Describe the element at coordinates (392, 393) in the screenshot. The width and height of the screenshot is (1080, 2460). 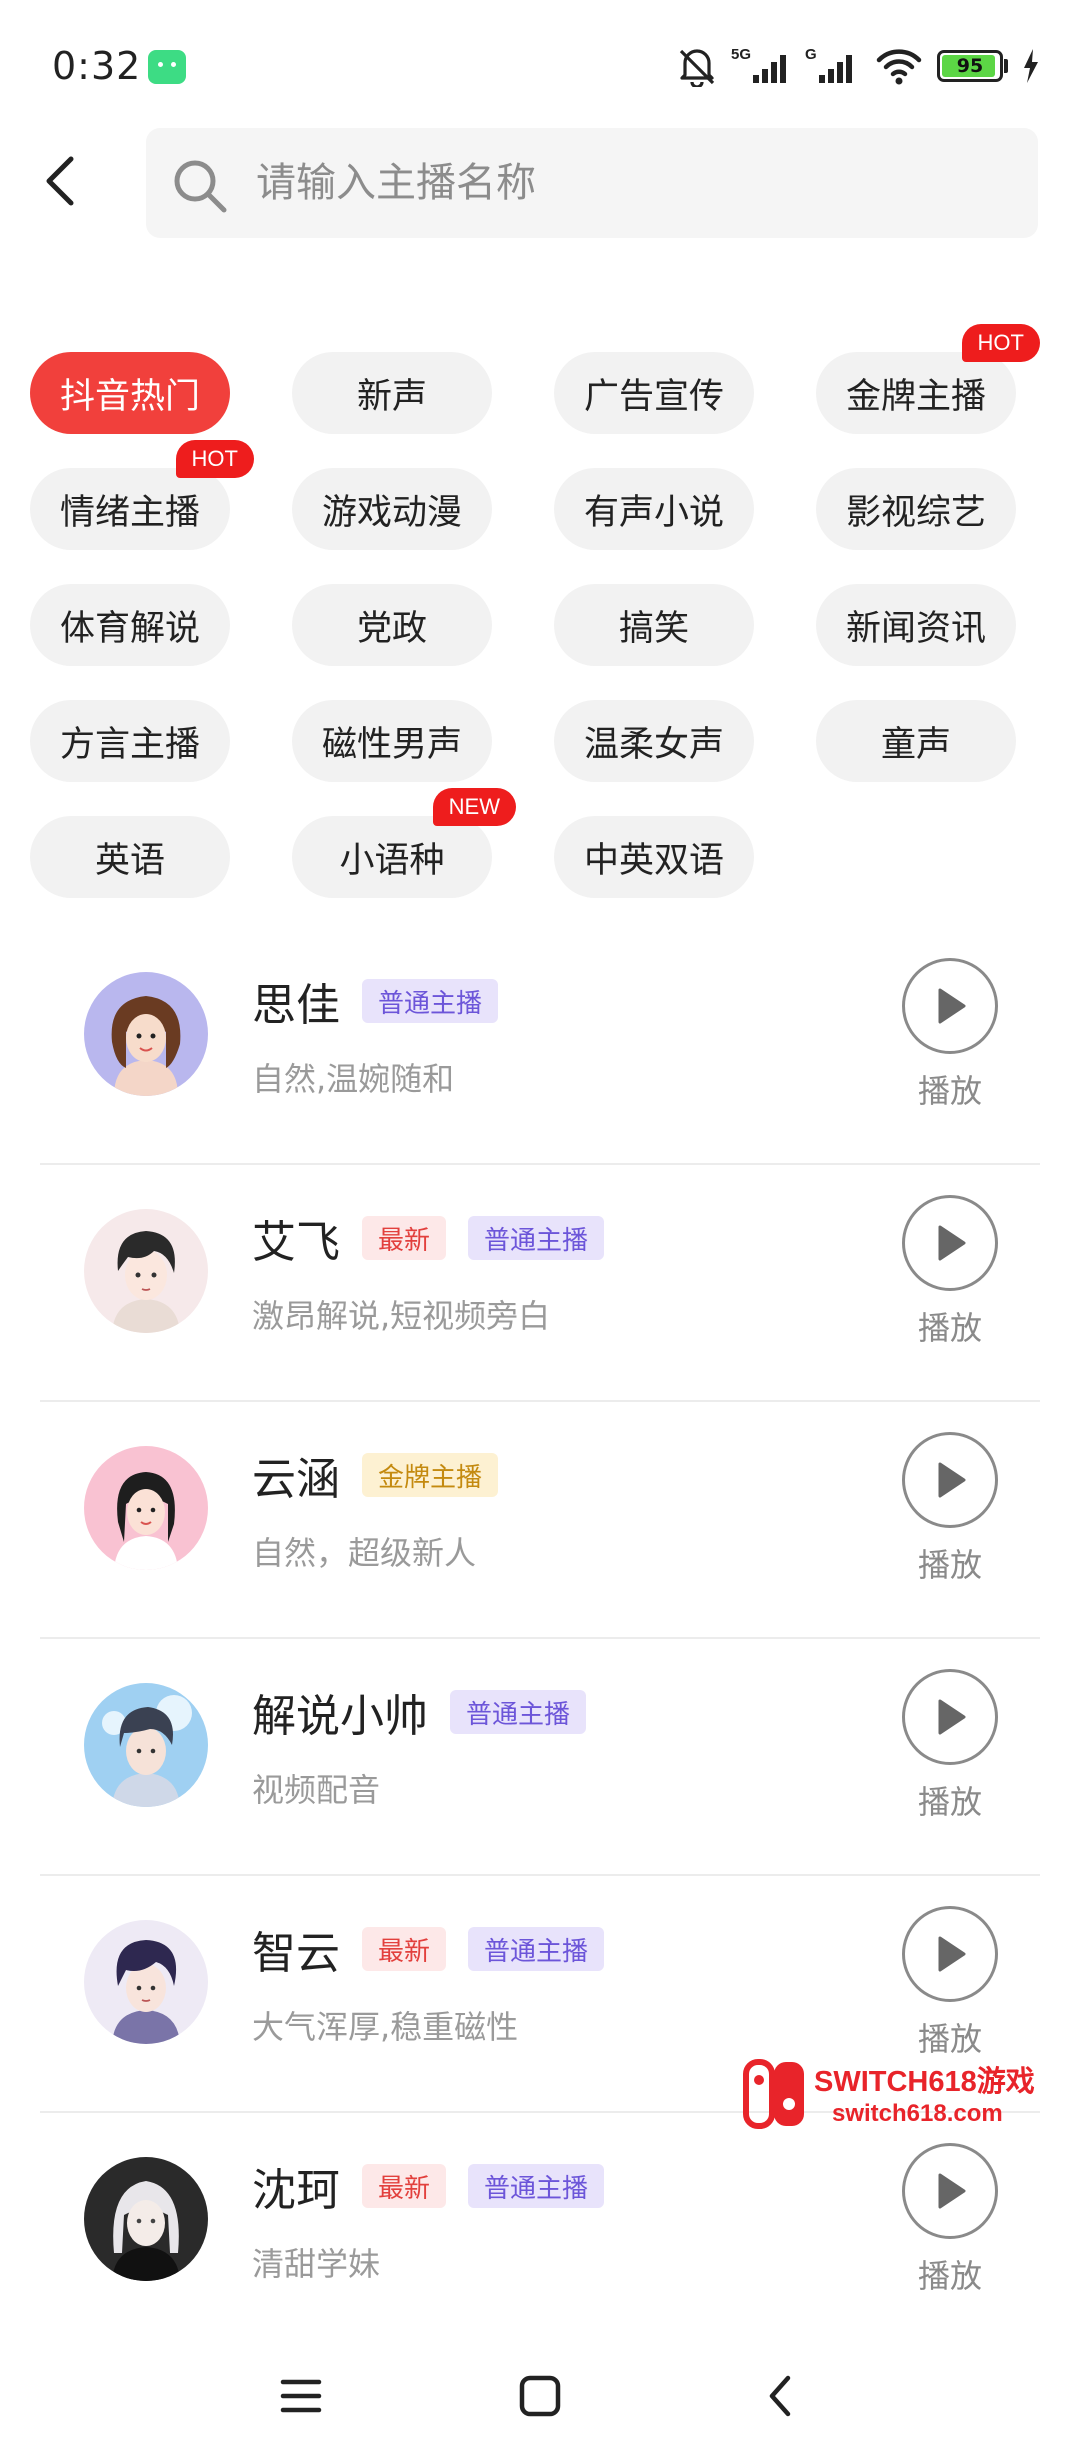
I see `category-chip: 新声` at that location.